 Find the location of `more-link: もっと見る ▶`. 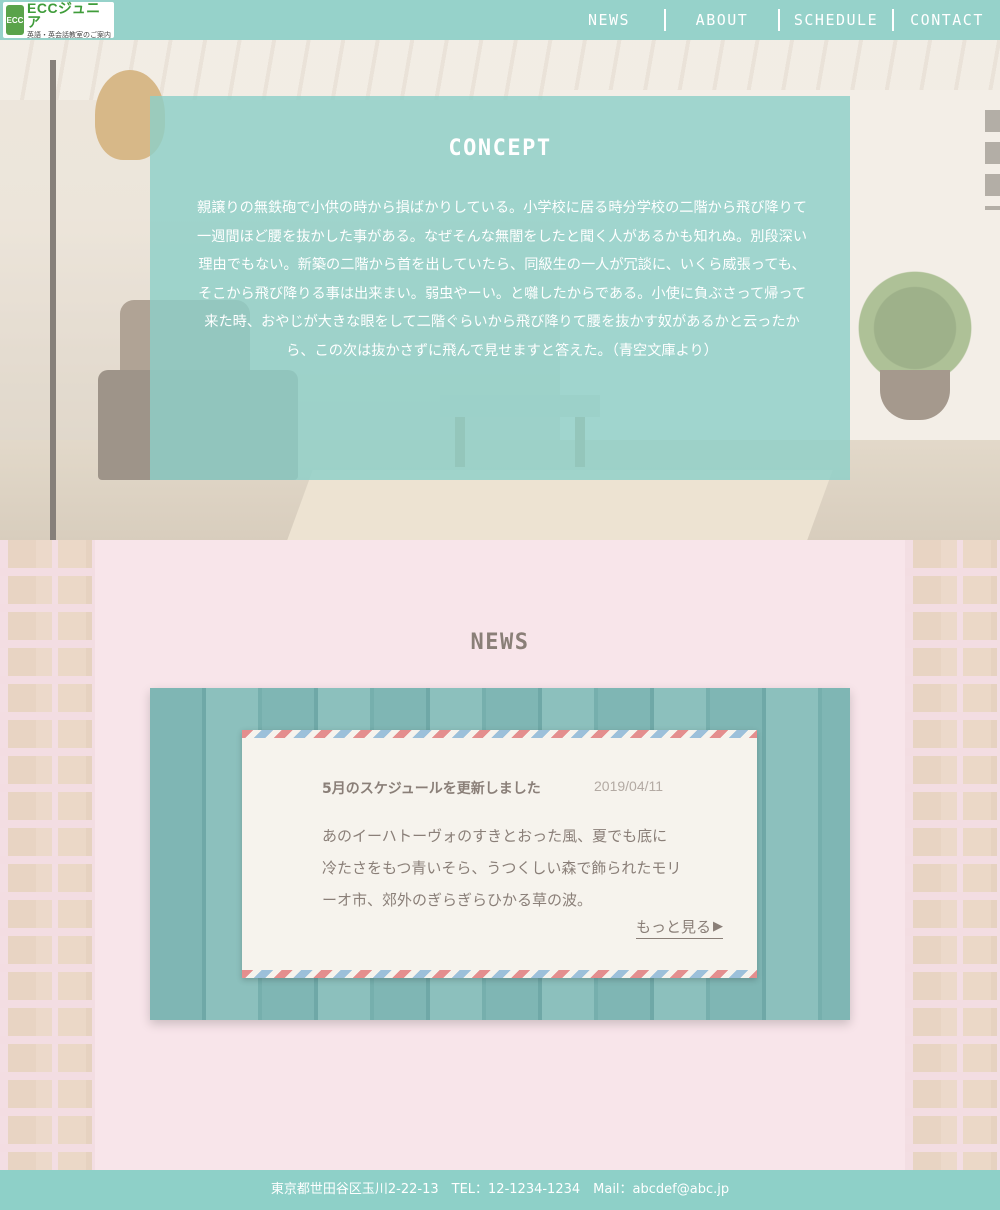

more-link: もっと見る ▶ is located at coordinates (680, 927).